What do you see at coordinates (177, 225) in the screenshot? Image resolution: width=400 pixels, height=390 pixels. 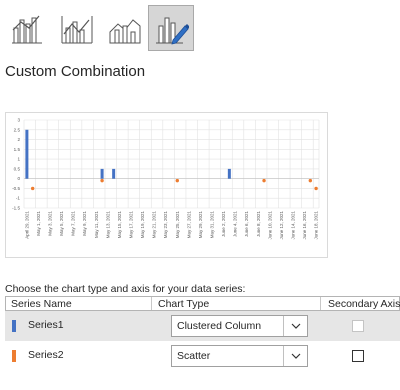 I see `x-tick-label: May 25, 2021` at bounding box center [177, 225].